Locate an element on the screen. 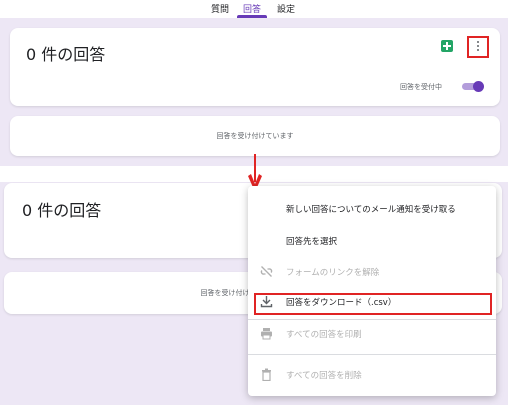  accepting-responses-label: 回答を受付中 is located at coordinates (421, 87).